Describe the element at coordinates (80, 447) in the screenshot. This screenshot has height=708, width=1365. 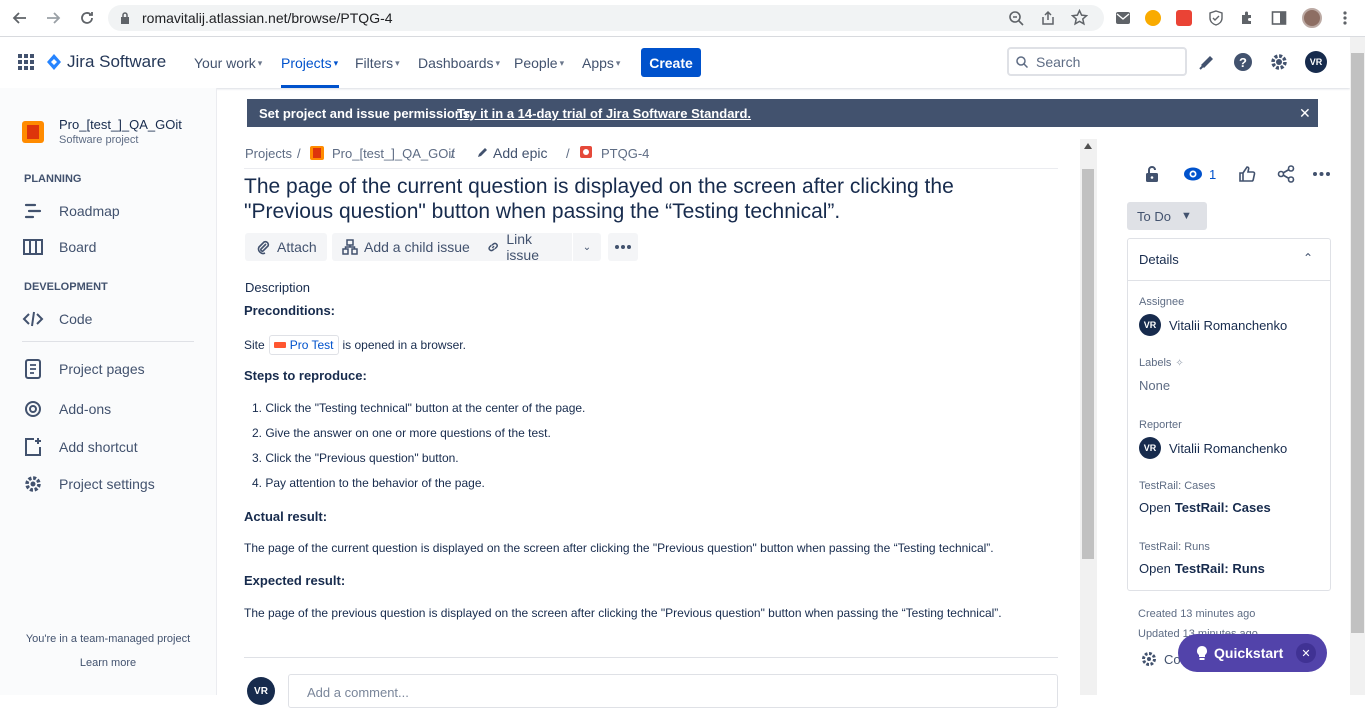
I see `sidebar-item-add-shortcut: Add shortcut` at that location.